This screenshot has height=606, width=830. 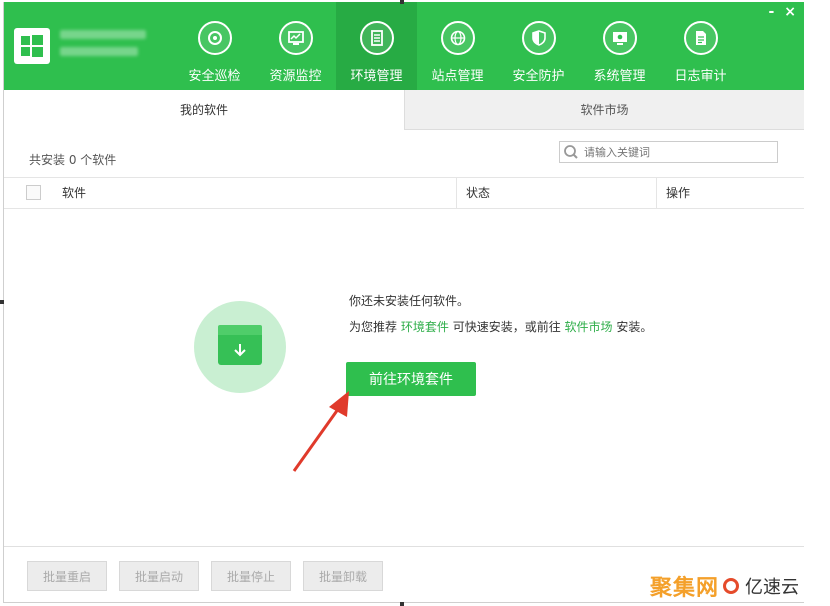 I want to click on software-market-link: 软件市场, so click(x=589, y=327).